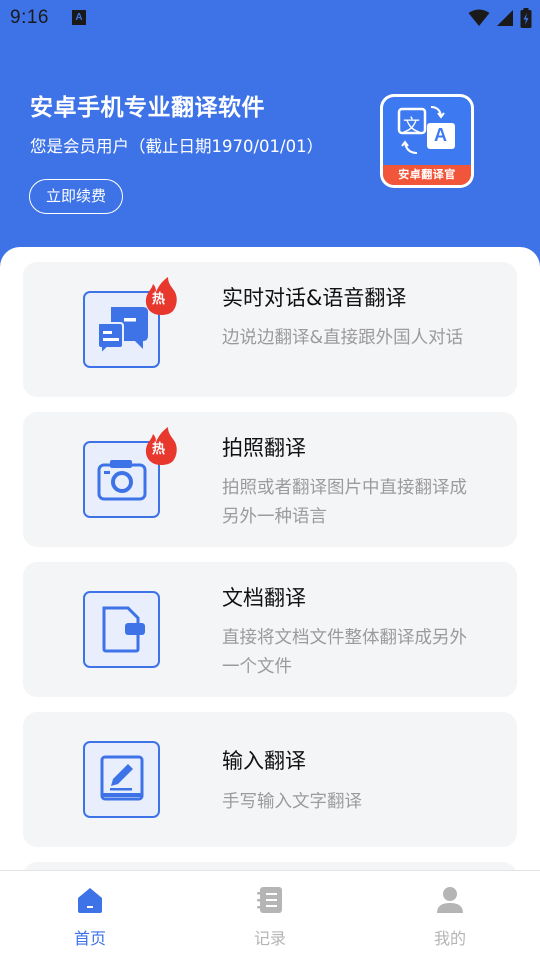 The image size is (540, 960). Describe the element at coordinates (314, 298) in the screenshot. I see `feature-title: 实时对话&语音翻译` at that location.